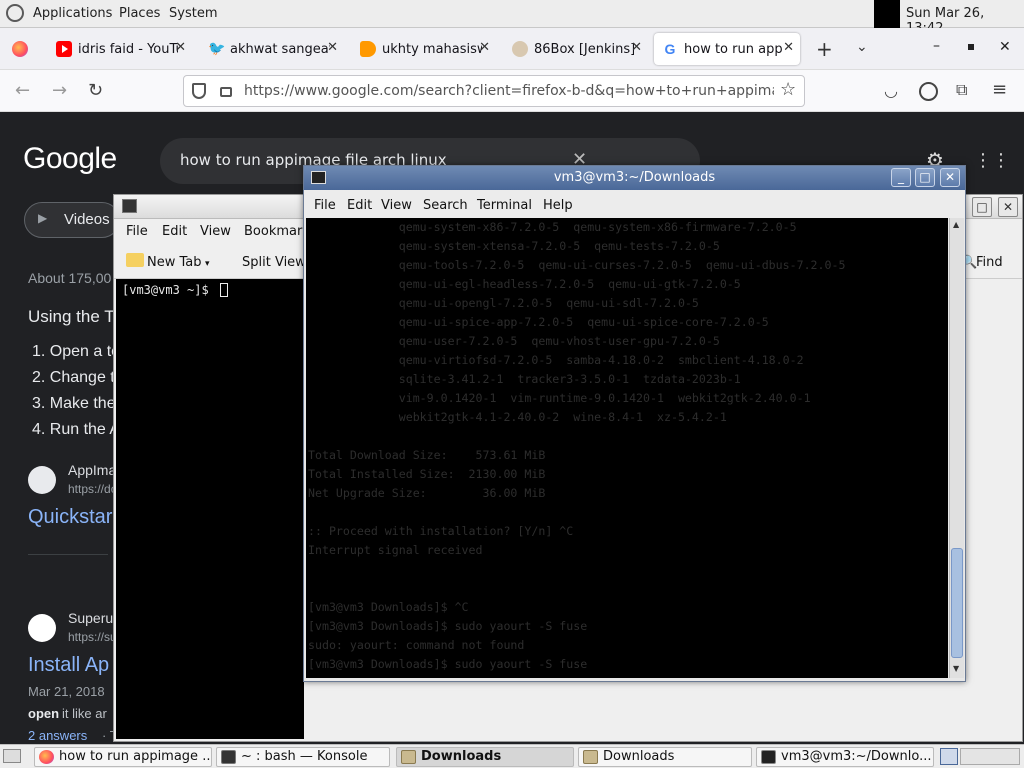  What do you see at coordinates (936, 46) in the screenshot?
I see `minimize-icon: –` at bounding box center [936, 46].